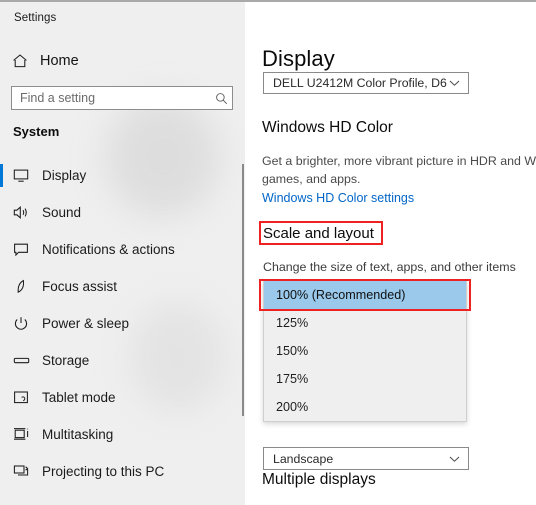 Image resolution: width=536 pixels, height=505 pixels. I want to click on sidebar-item-tablet-mode: Tablet mode, so click(116, 397).